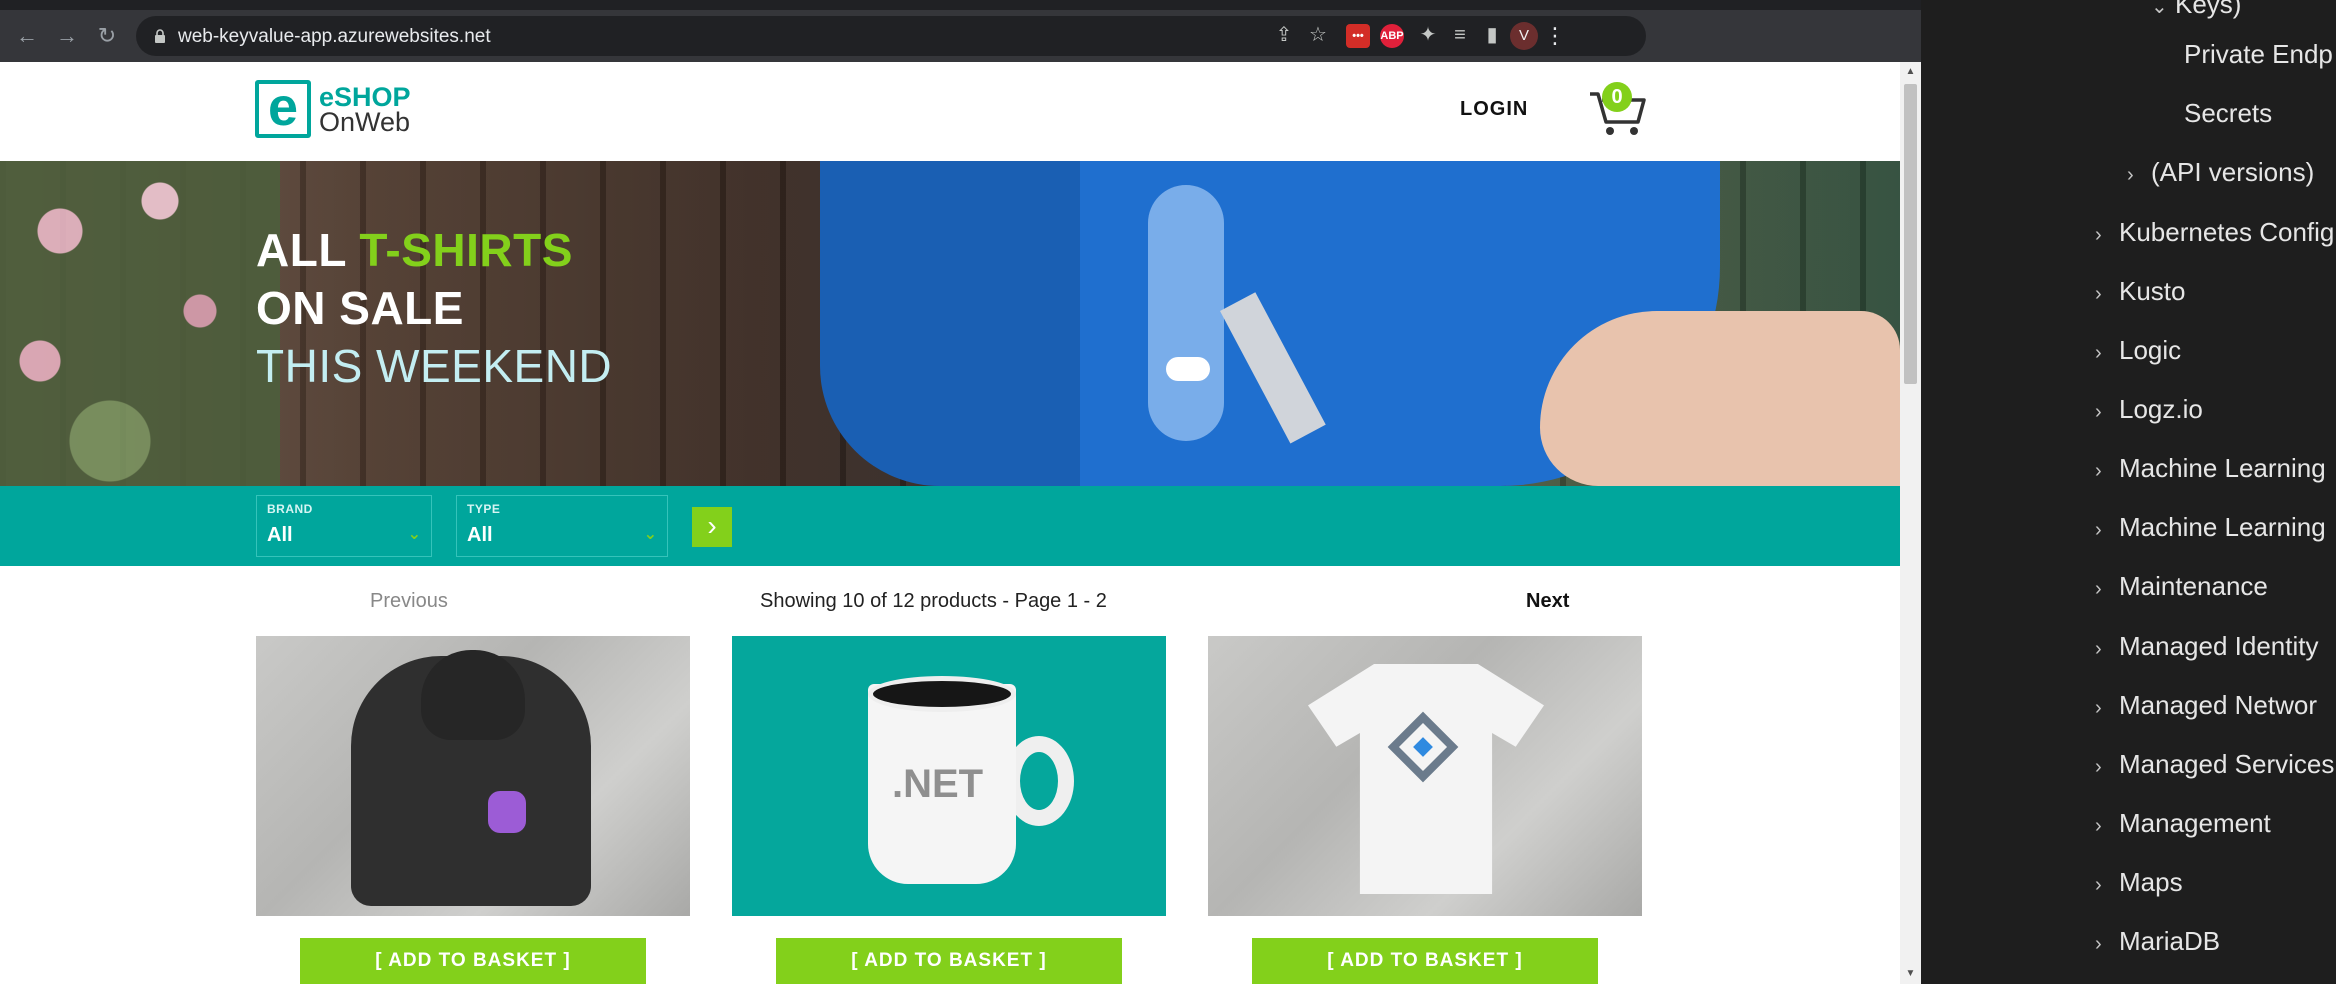  I want to click on hero-headline: ALL T-SHIRTS ON SALE THIS WEEKEND, so click(434, 308).